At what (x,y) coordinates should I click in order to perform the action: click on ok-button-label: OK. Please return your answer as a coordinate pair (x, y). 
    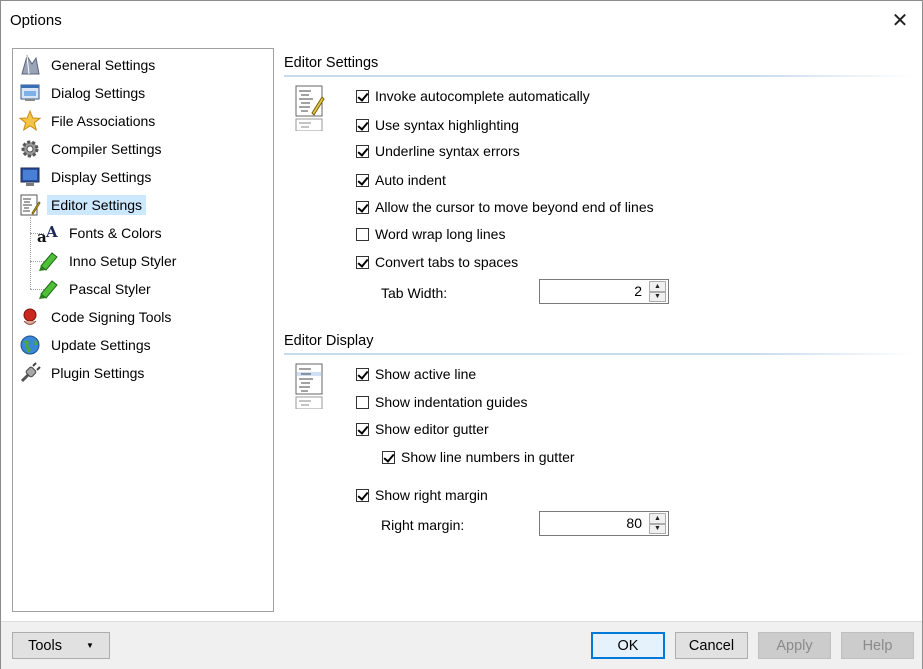
    Looking at the image, I should click on (628, 645).